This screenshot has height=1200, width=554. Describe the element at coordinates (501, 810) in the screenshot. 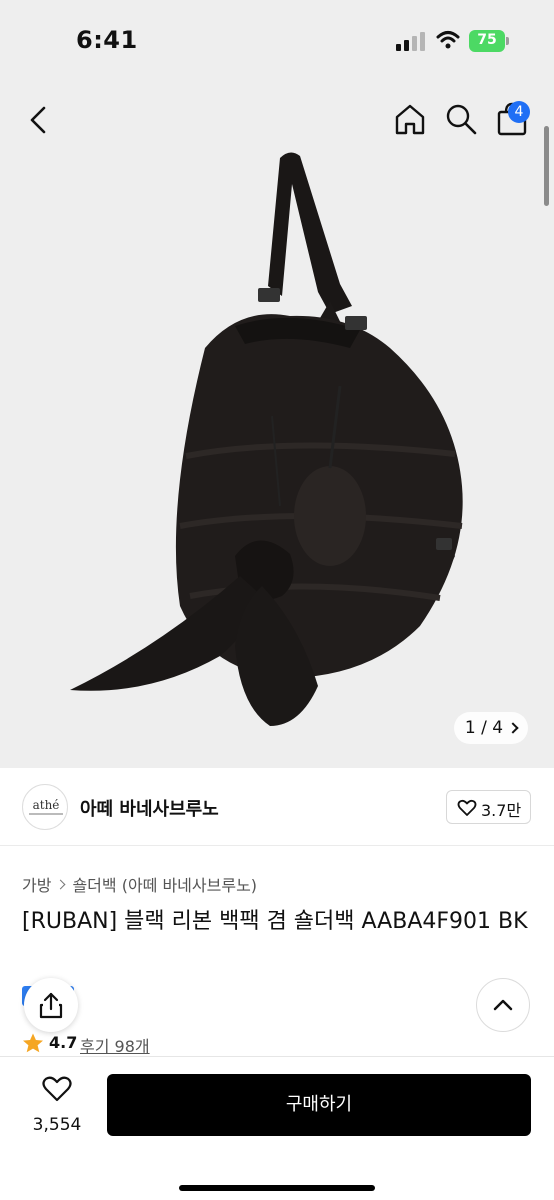

I see `brand-like-count: 3.7만` at that location.